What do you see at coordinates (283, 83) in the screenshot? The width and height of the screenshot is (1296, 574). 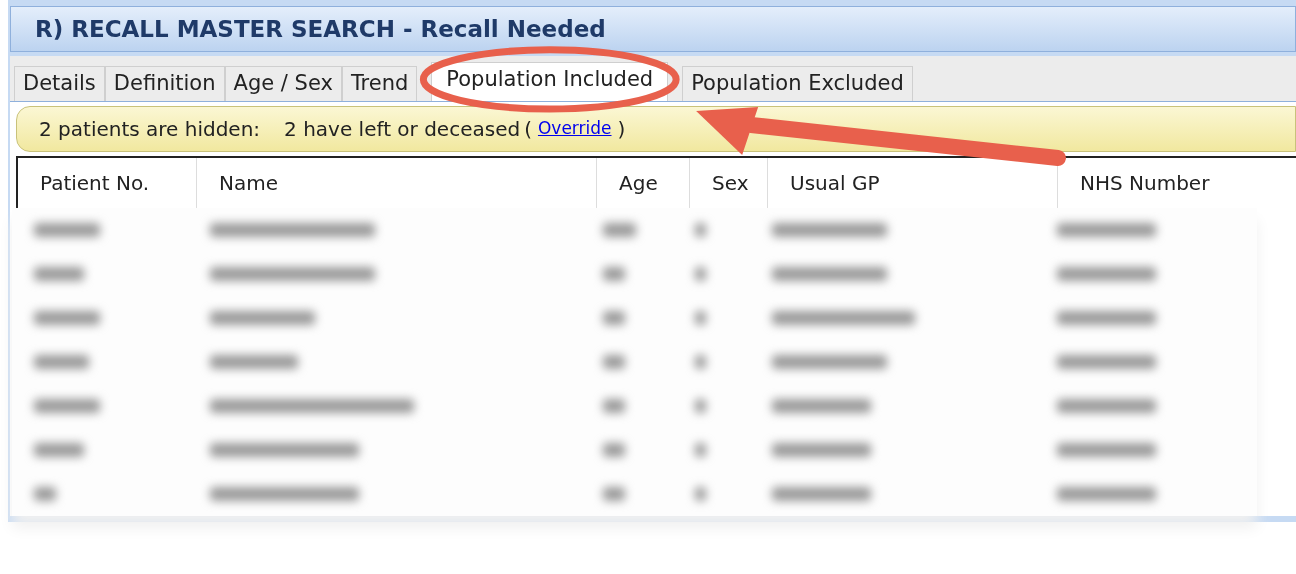 I see `tab: Age / Sex` at bounding box center [283, 83].